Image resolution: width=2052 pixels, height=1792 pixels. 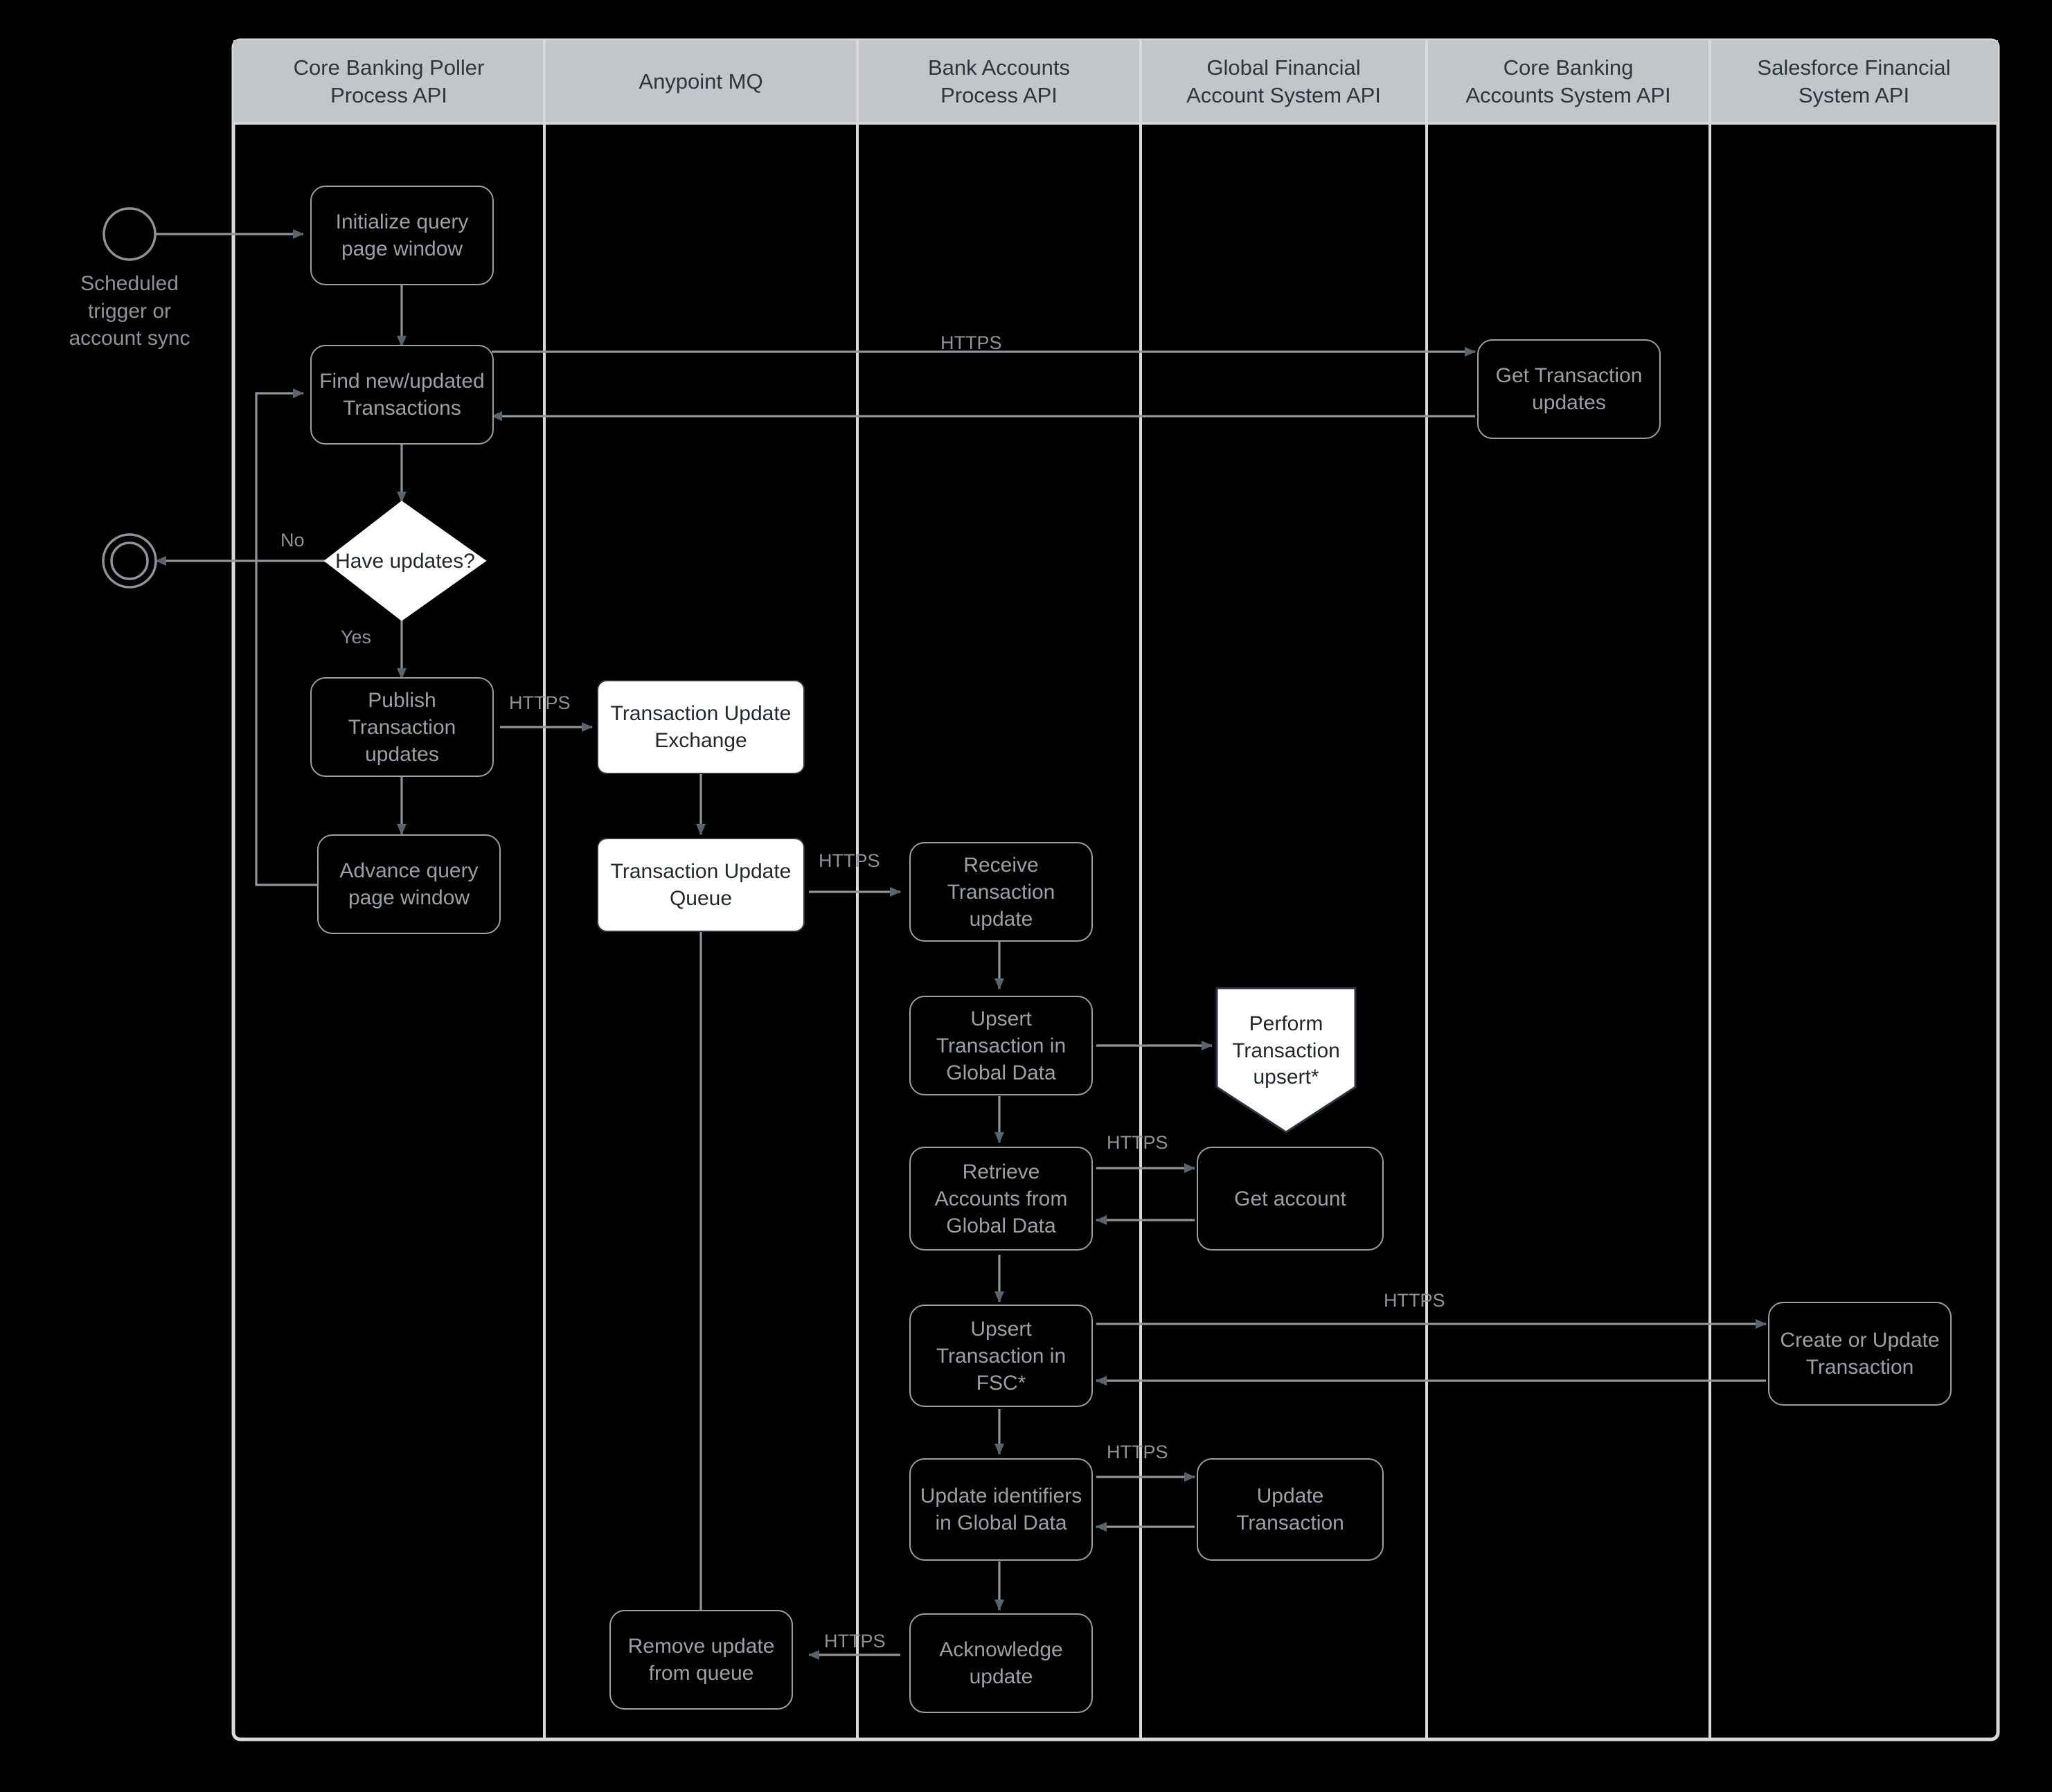 I want to click on node-label: Upsert Transaction in Global Data, so click(x=1001, y=1045).